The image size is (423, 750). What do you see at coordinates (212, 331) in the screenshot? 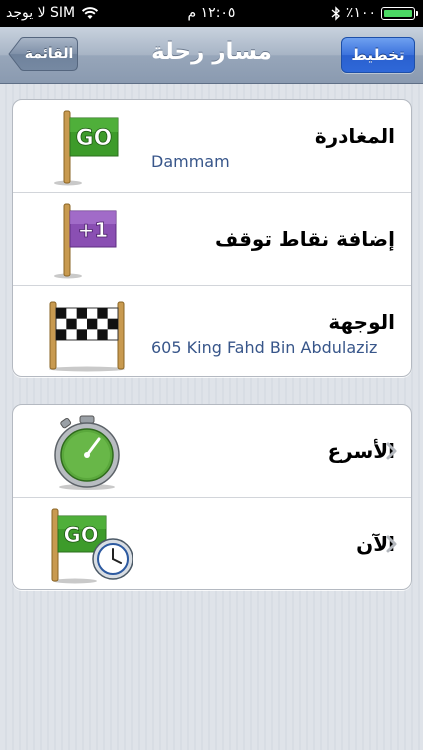
I see `destination-row: الوجهة 605 King Fahd Bin Abdulaziz` at bounding box center [212, 331].